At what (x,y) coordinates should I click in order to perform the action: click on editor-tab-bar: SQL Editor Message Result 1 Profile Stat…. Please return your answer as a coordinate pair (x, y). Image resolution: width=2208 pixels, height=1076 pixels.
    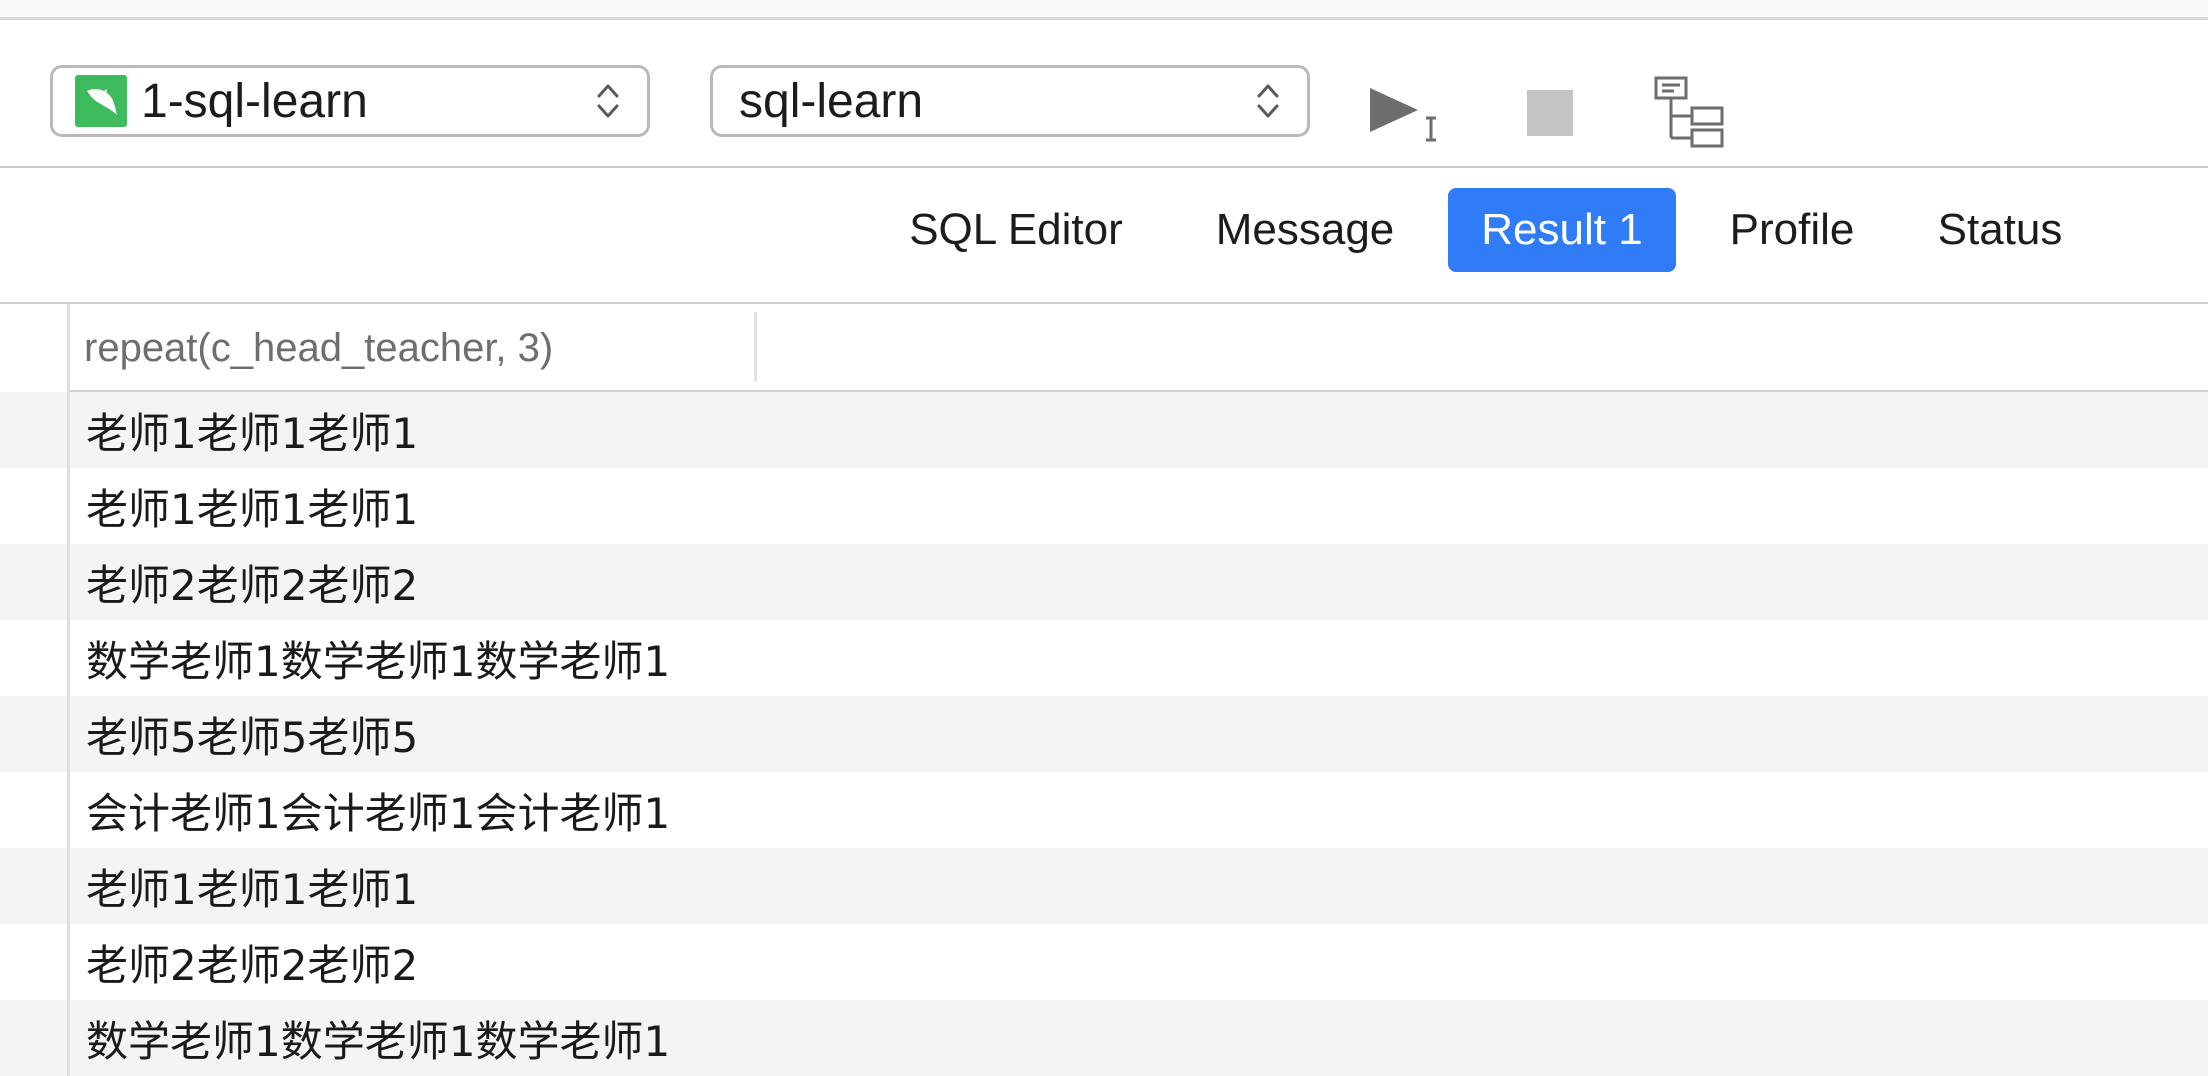
    Looking at the image, I should click on (1104, 237).